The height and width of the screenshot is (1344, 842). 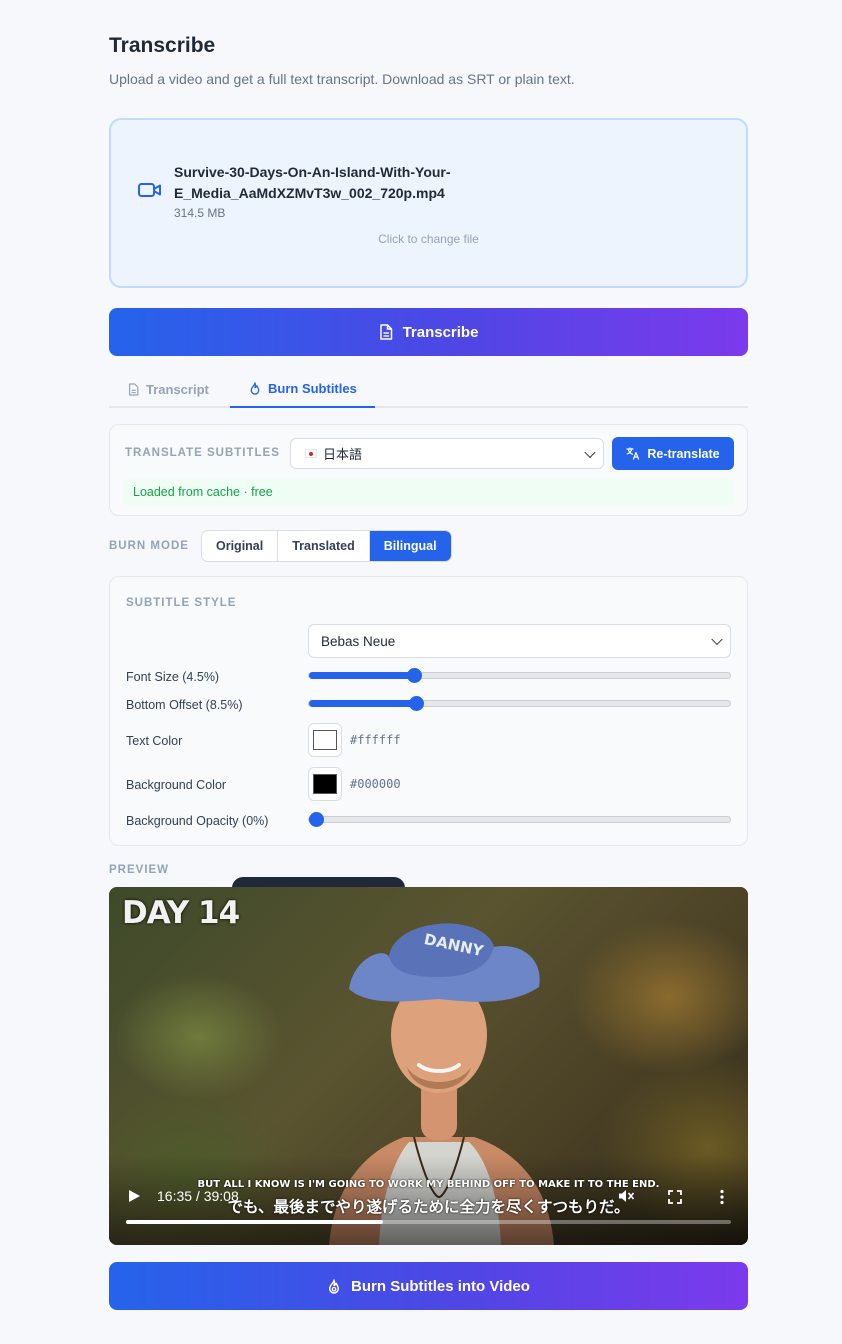 I want to click on text-color-hex: #ffffff, so click(x=375, y=740).